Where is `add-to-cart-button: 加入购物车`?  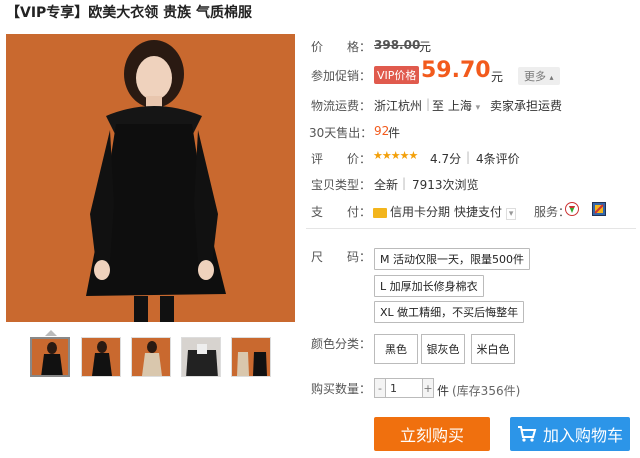 add-to-cart-button: 加入购物车 is located at coordinates (570, 434).